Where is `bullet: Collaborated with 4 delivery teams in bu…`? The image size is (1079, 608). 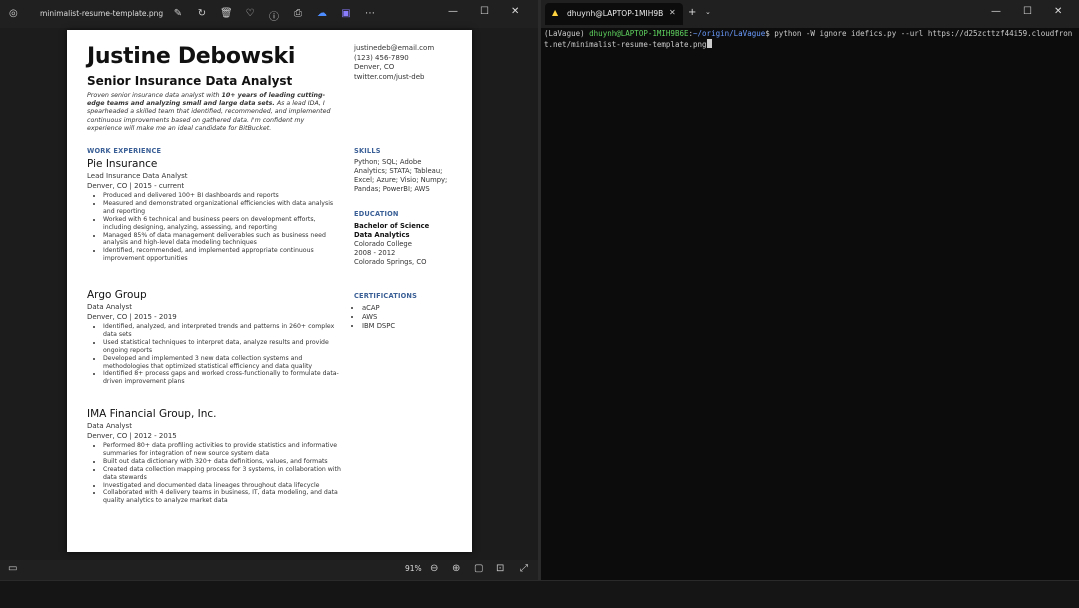 bullet: Collaborated with 4 delivery teams in bu… is located at coordinates (222, 497).